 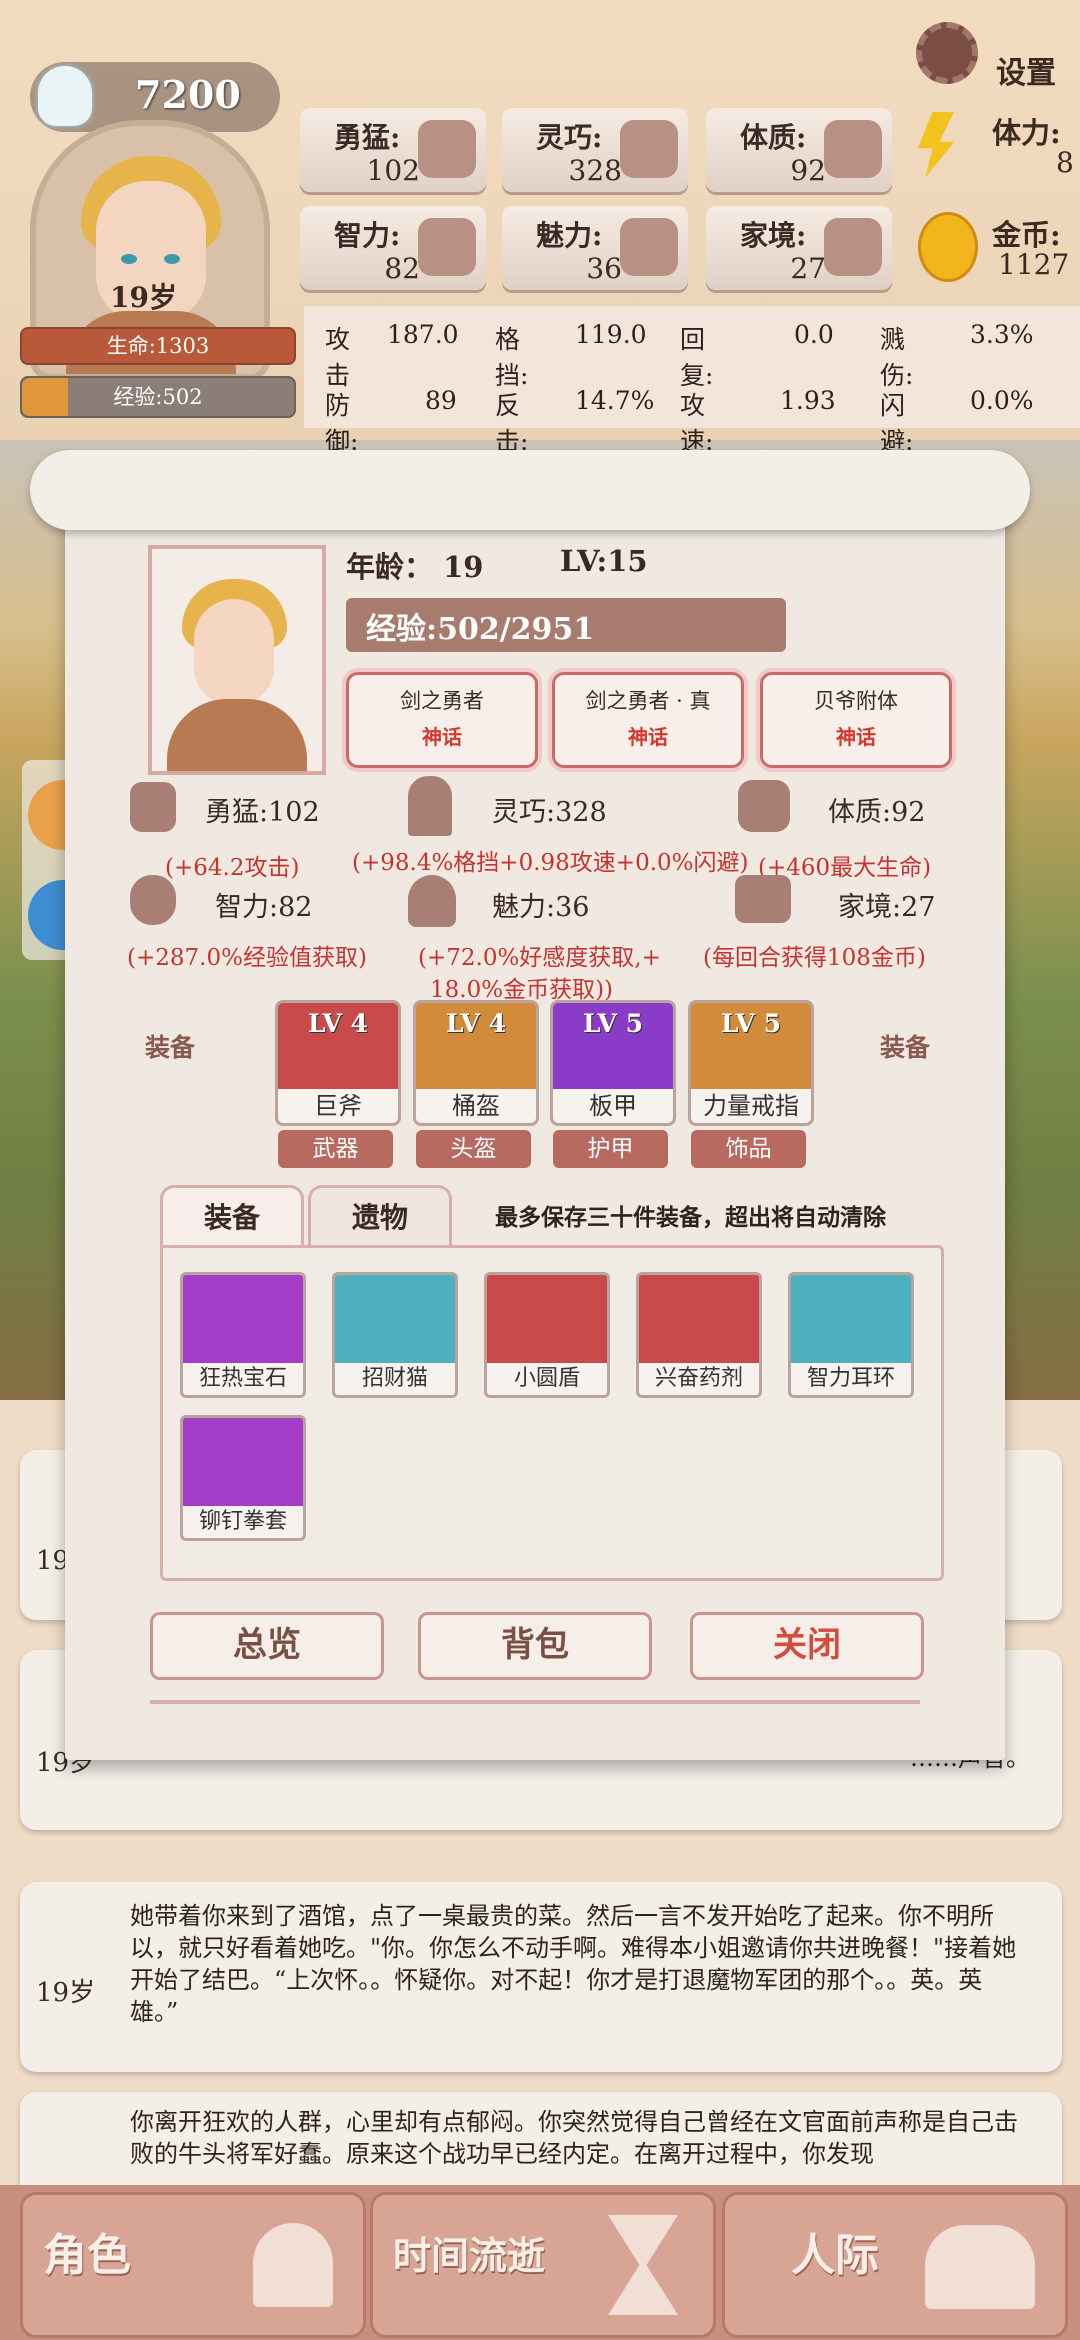 What do you see at coordinates (469, 2255) in the screenshot?
I see `nav-label: 时间流逝` at bounding box center [469, 2255].